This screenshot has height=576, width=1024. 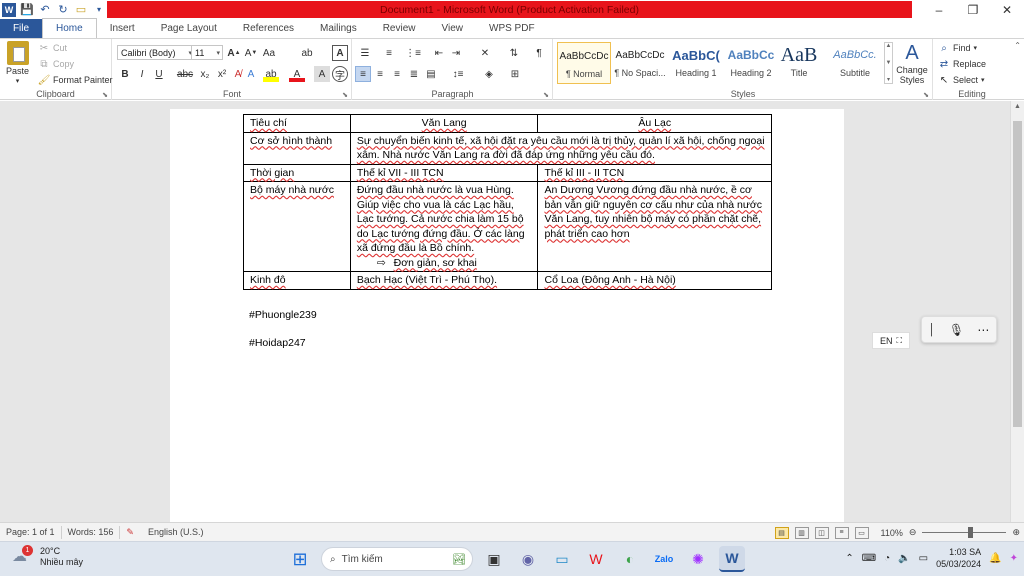 What do you see at coordinates (277, 343) in the screenshot?
I see `hashtag-paragraph-2: #Hoidap247` at bounding box center [277, 343].